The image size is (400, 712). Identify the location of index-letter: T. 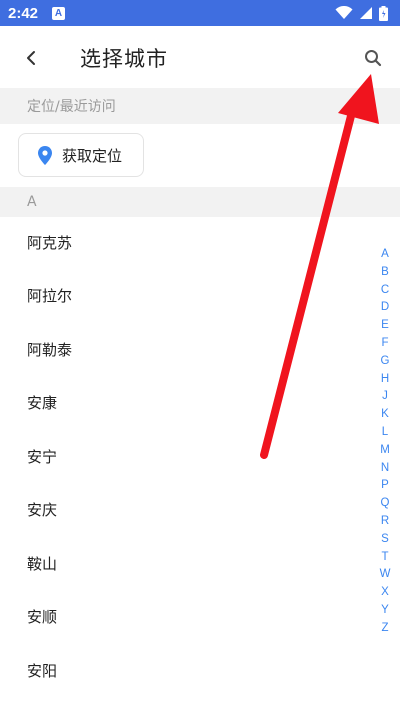
(384, 558).